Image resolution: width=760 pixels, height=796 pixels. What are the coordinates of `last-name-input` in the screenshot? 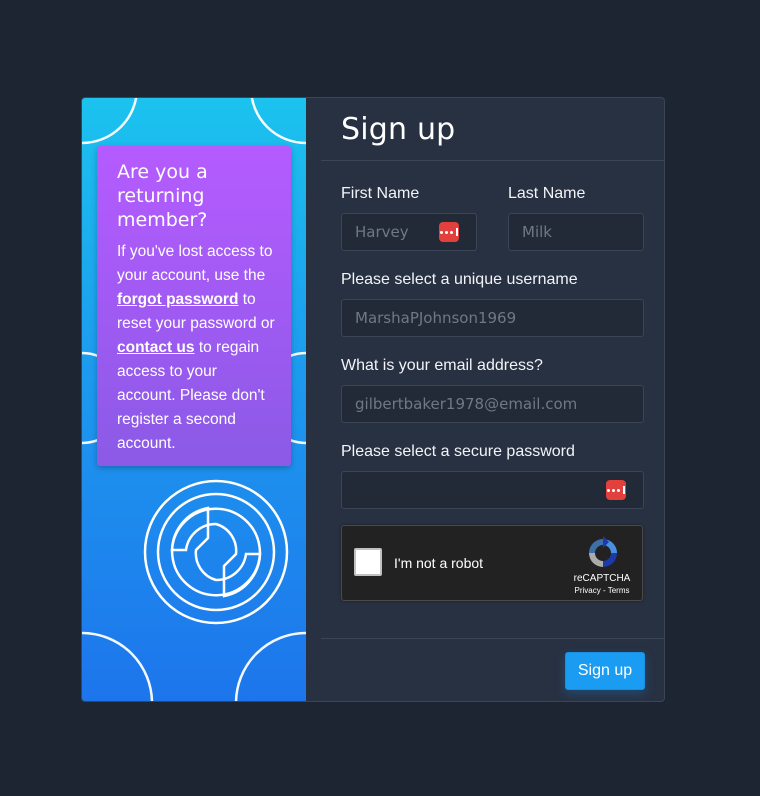 It's located at (576, 232).